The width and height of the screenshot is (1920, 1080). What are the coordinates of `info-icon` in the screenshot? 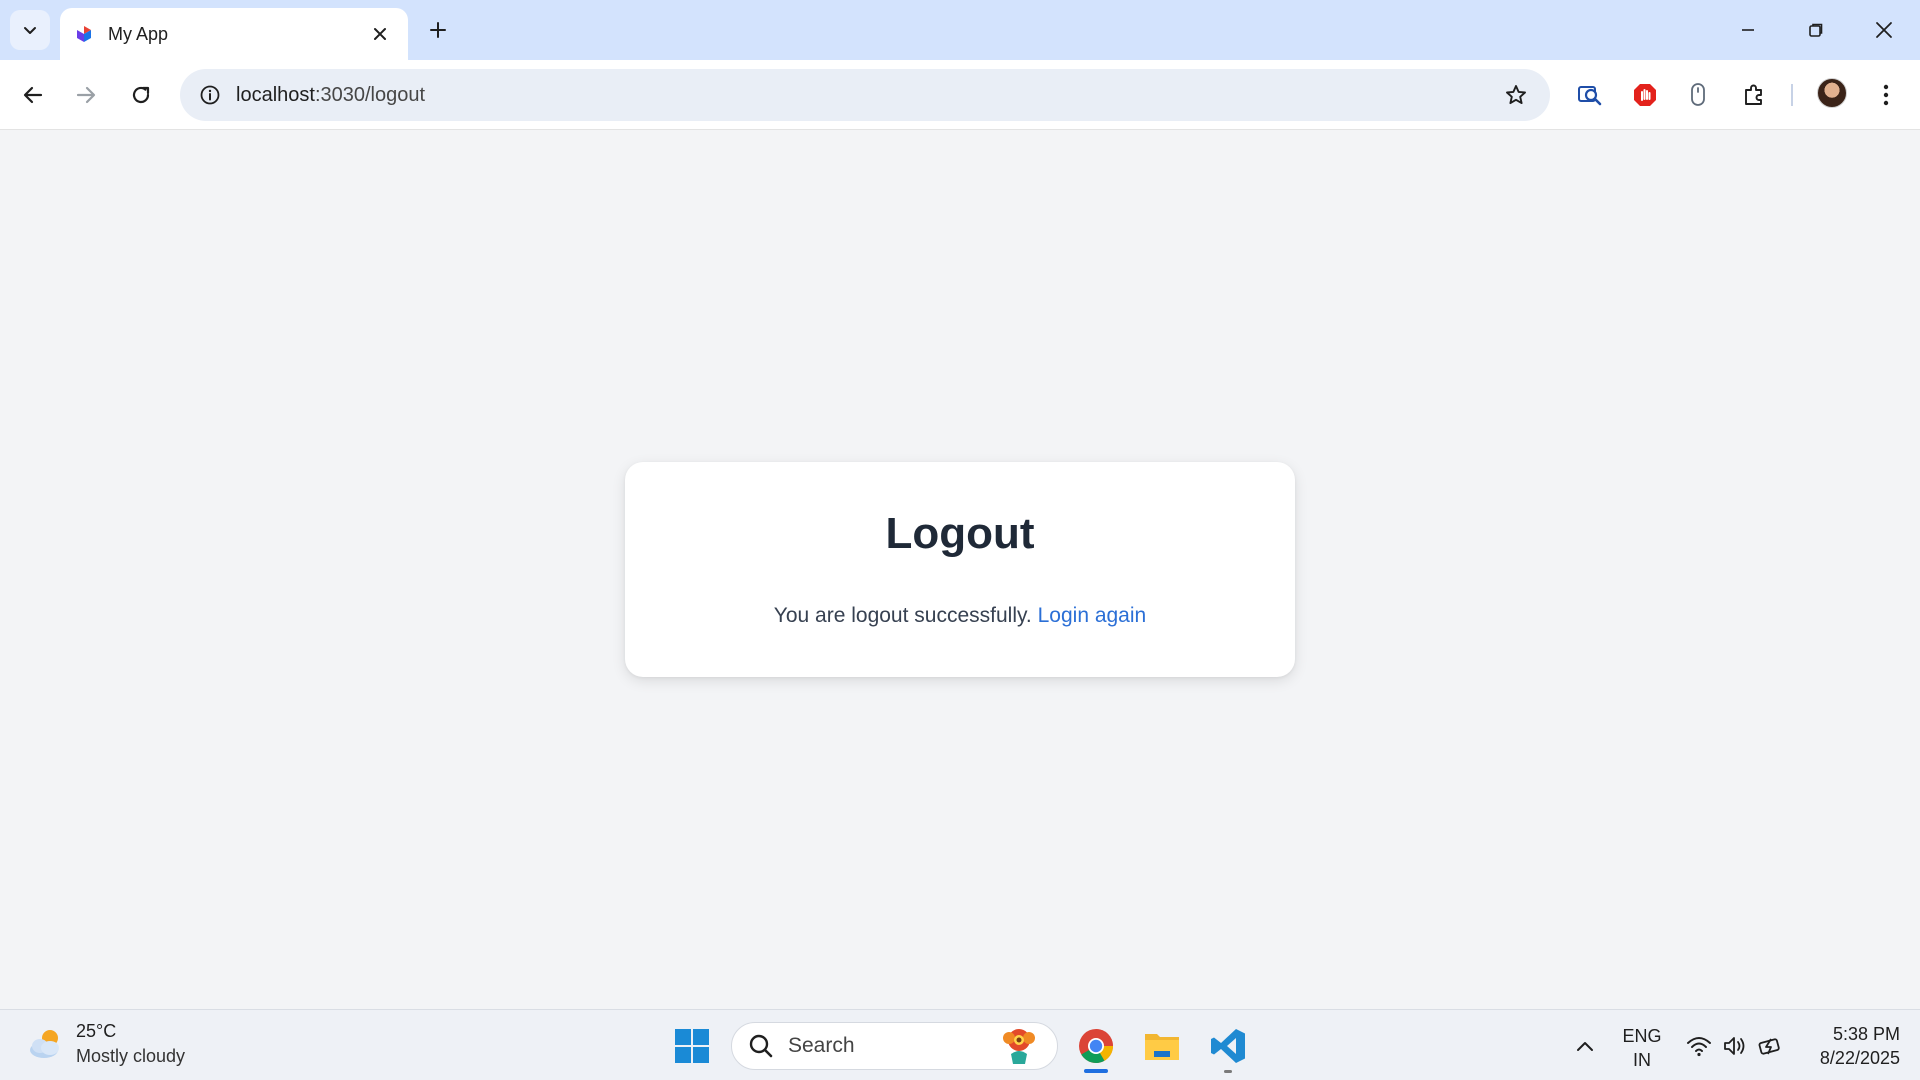 It's located at (210, 95).